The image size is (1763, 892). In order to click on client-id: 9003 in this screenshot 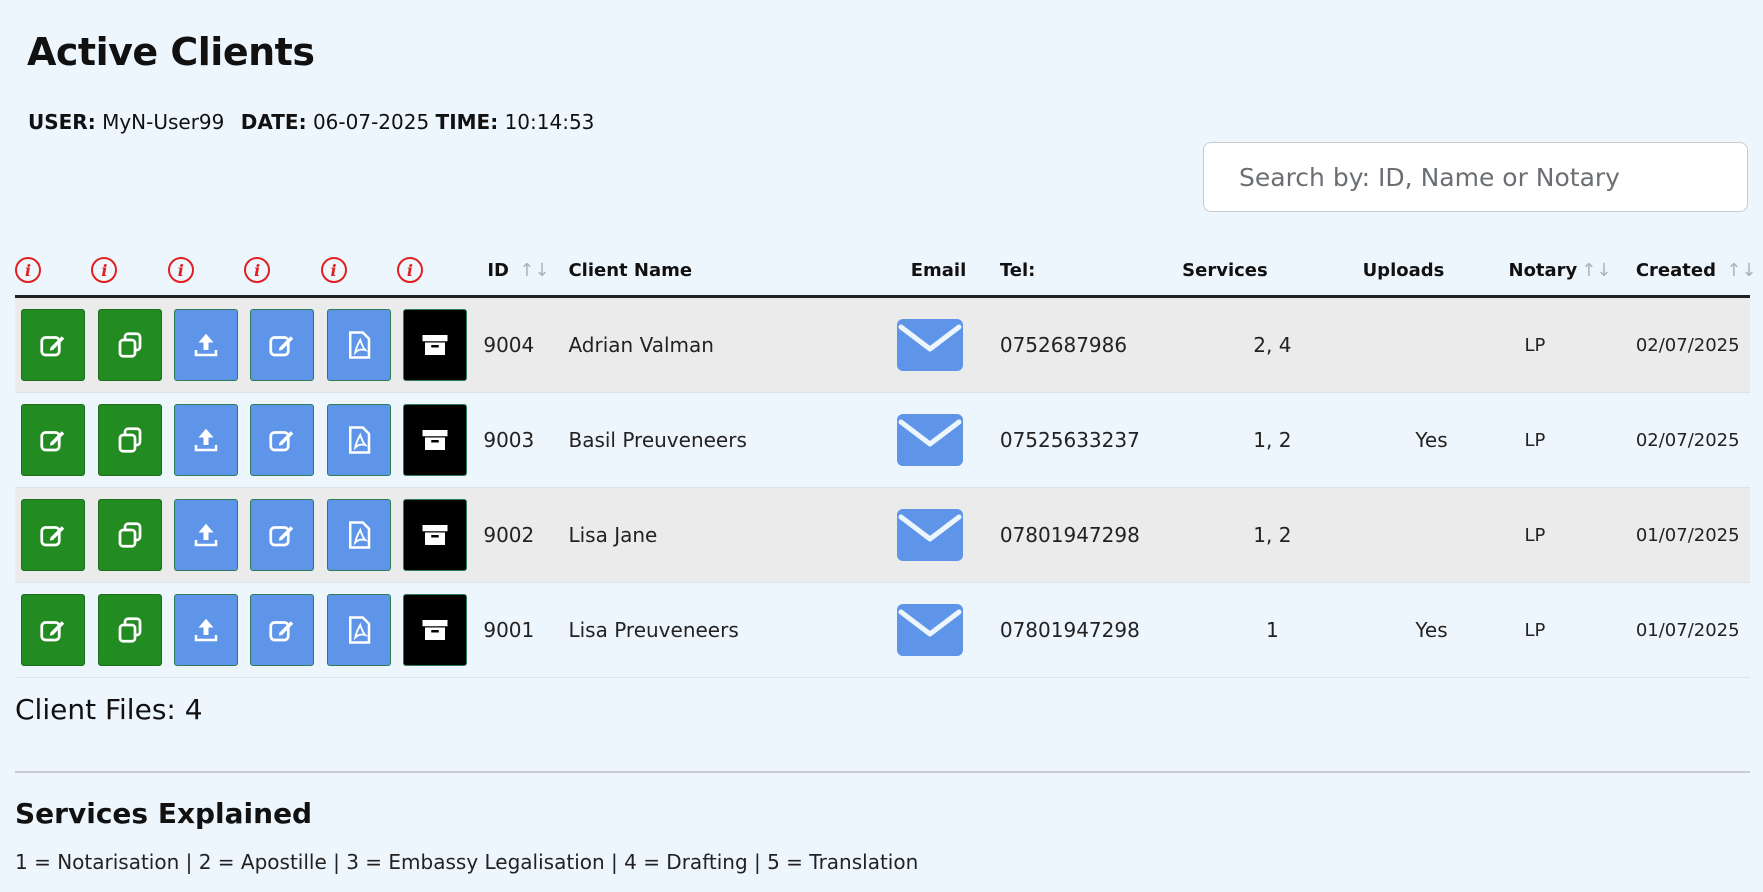, I will do `click(518, 440)`.